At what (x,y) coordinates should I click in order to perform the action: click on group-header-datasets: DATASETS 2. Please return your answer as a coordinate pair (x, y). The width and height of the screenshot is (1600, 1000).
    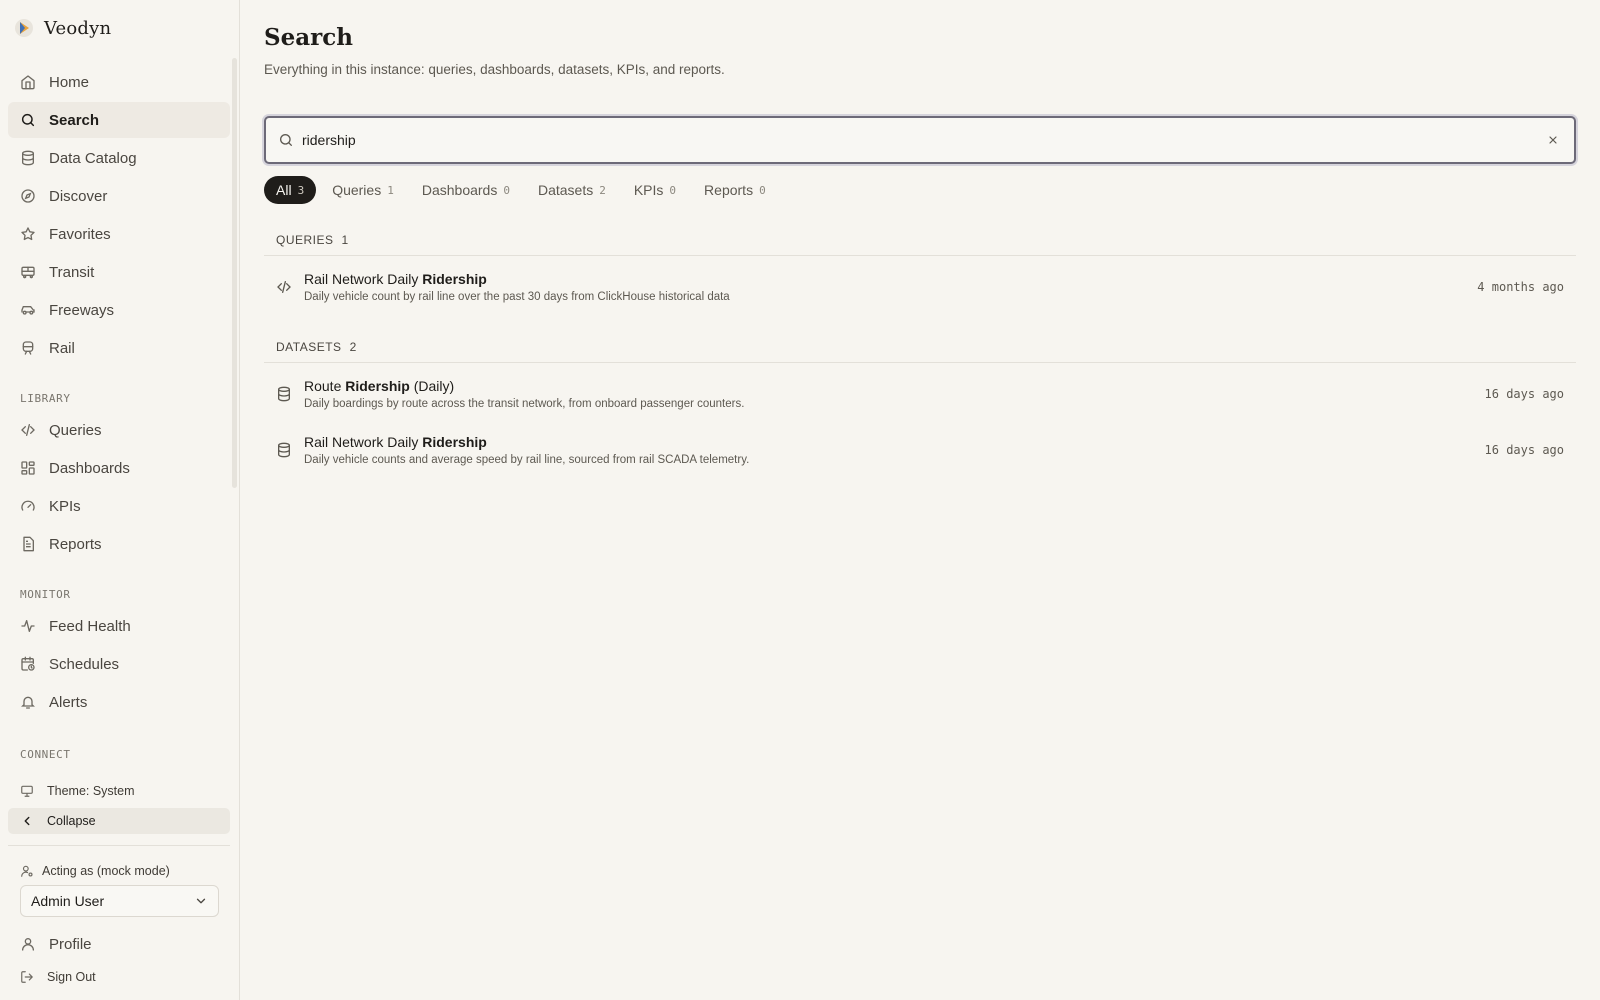
    Looking at the image, I should click on (920, 347).